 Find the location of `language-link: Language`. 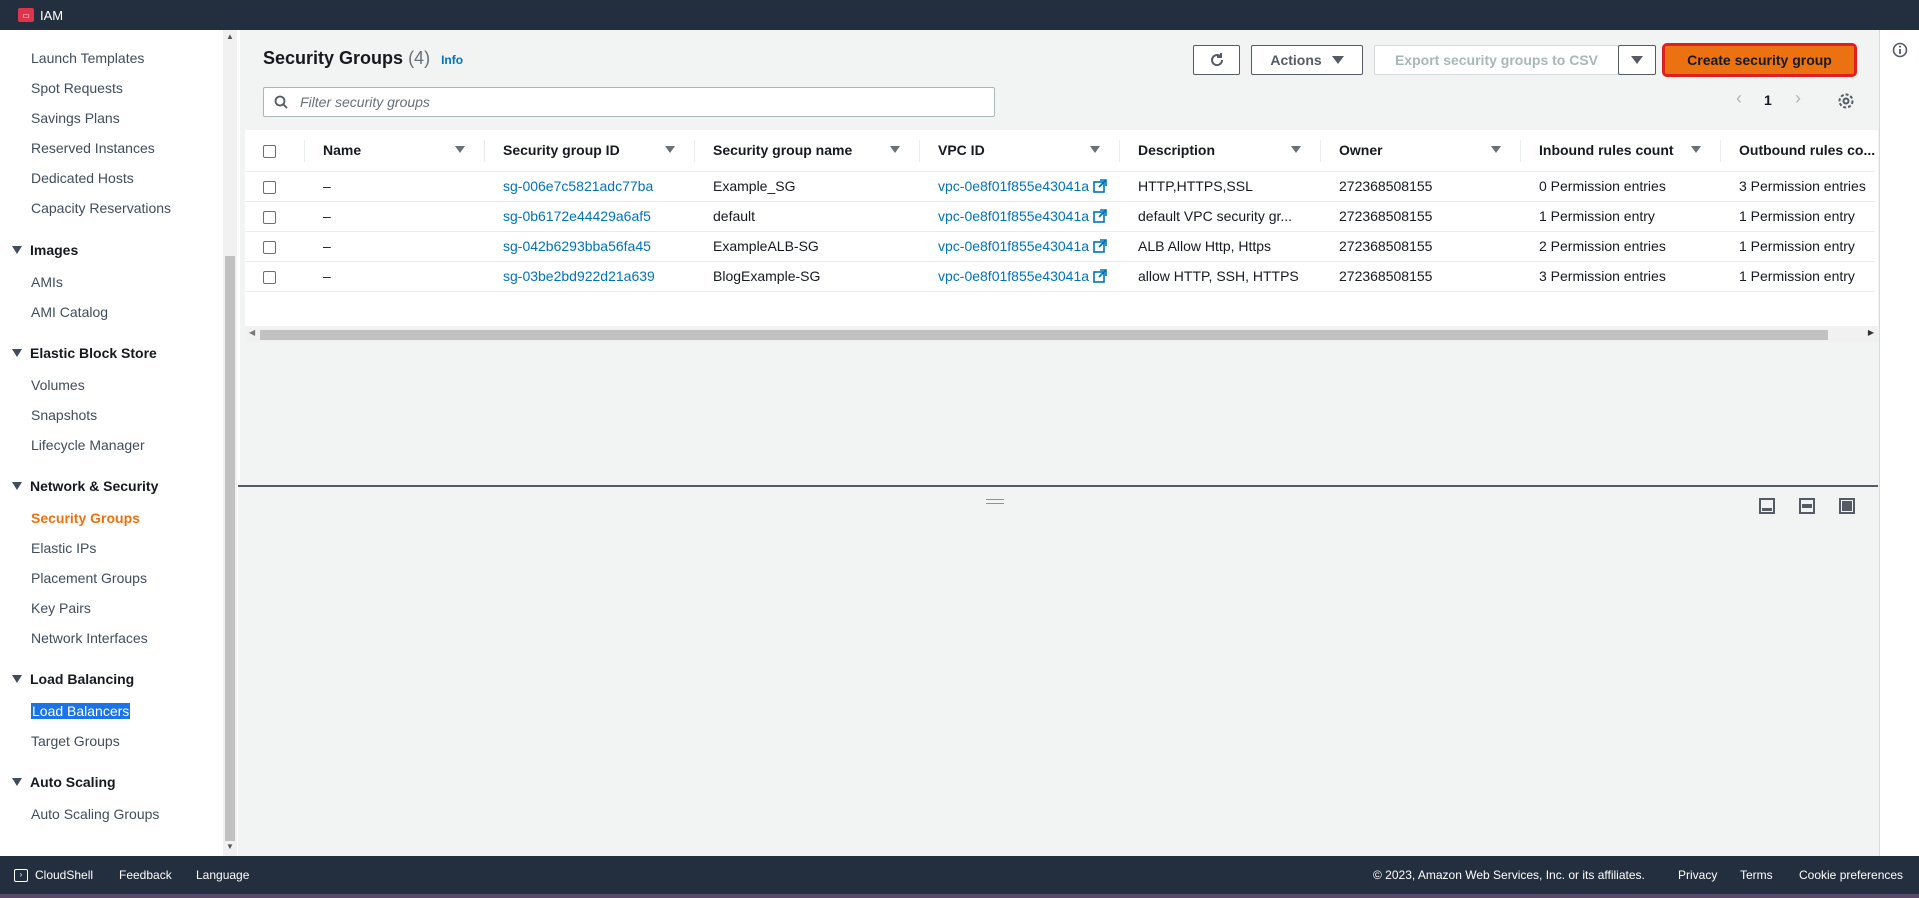

language-link: Language is located at coordinates (222, 875).